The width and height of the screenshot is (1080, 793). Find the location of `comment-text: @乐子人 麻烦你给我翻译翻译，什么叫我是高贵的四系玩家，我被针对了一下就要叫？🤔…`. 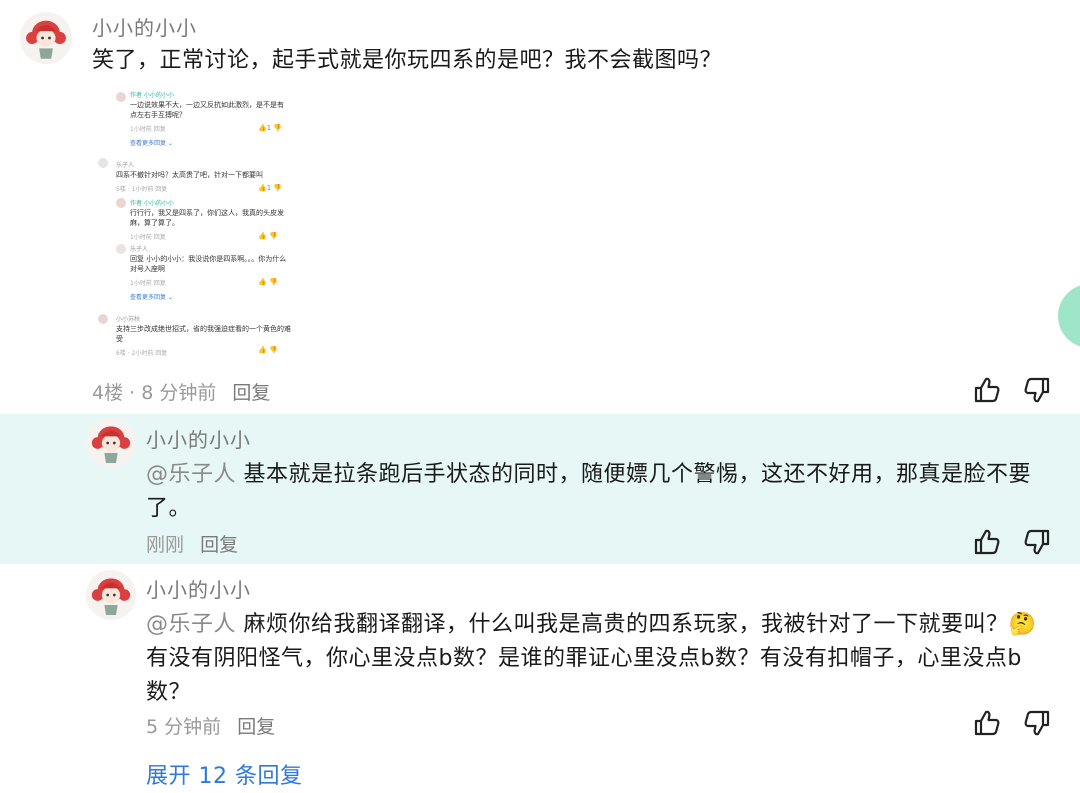

comment-text: @乐子人 麻烦你给我翻译翻译，什么叫我是高贵的四系玩家，我被针对了一下就要叫？🤔… is located at coordinates (601, 659).